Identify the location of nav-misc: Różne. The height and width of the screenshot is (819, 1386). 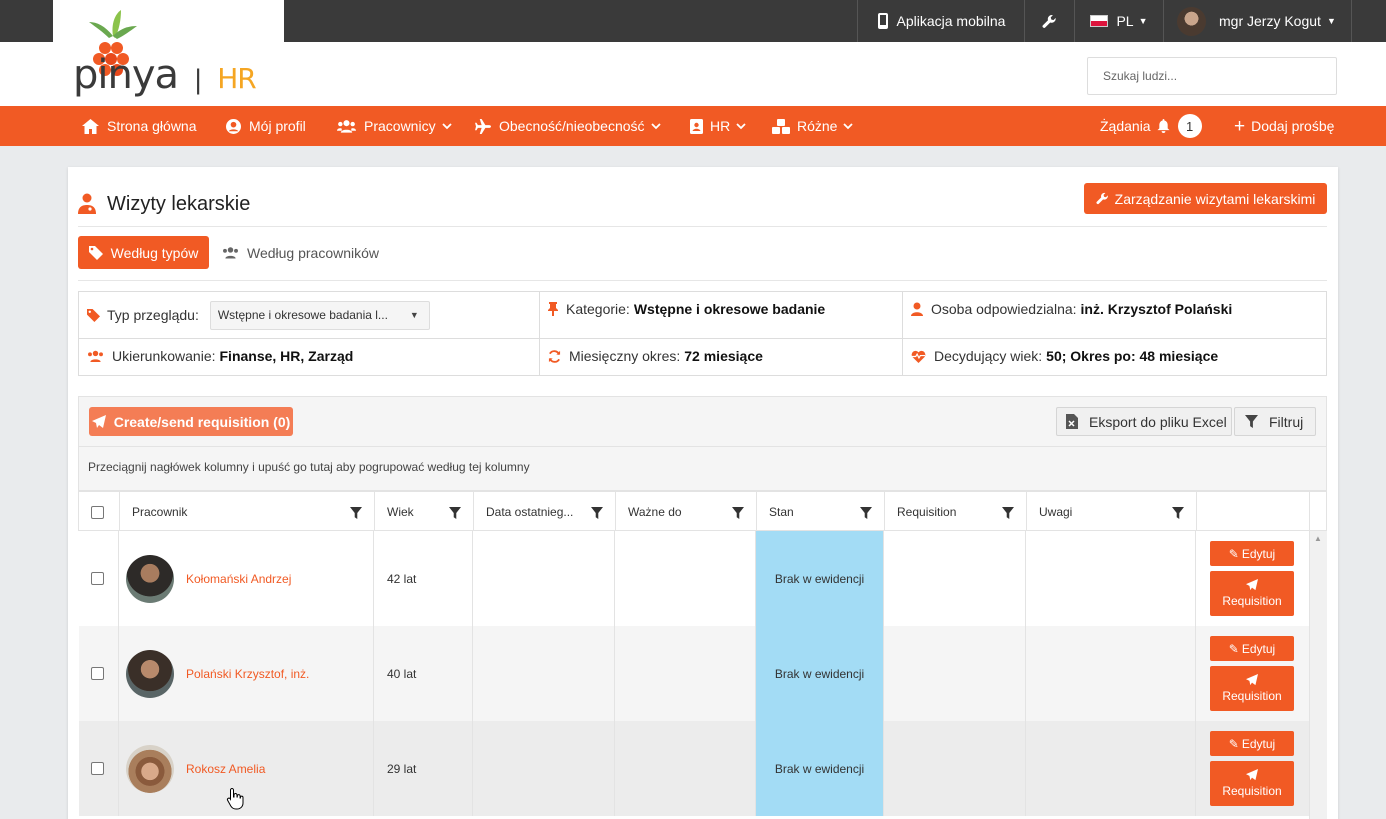
(813, 126).